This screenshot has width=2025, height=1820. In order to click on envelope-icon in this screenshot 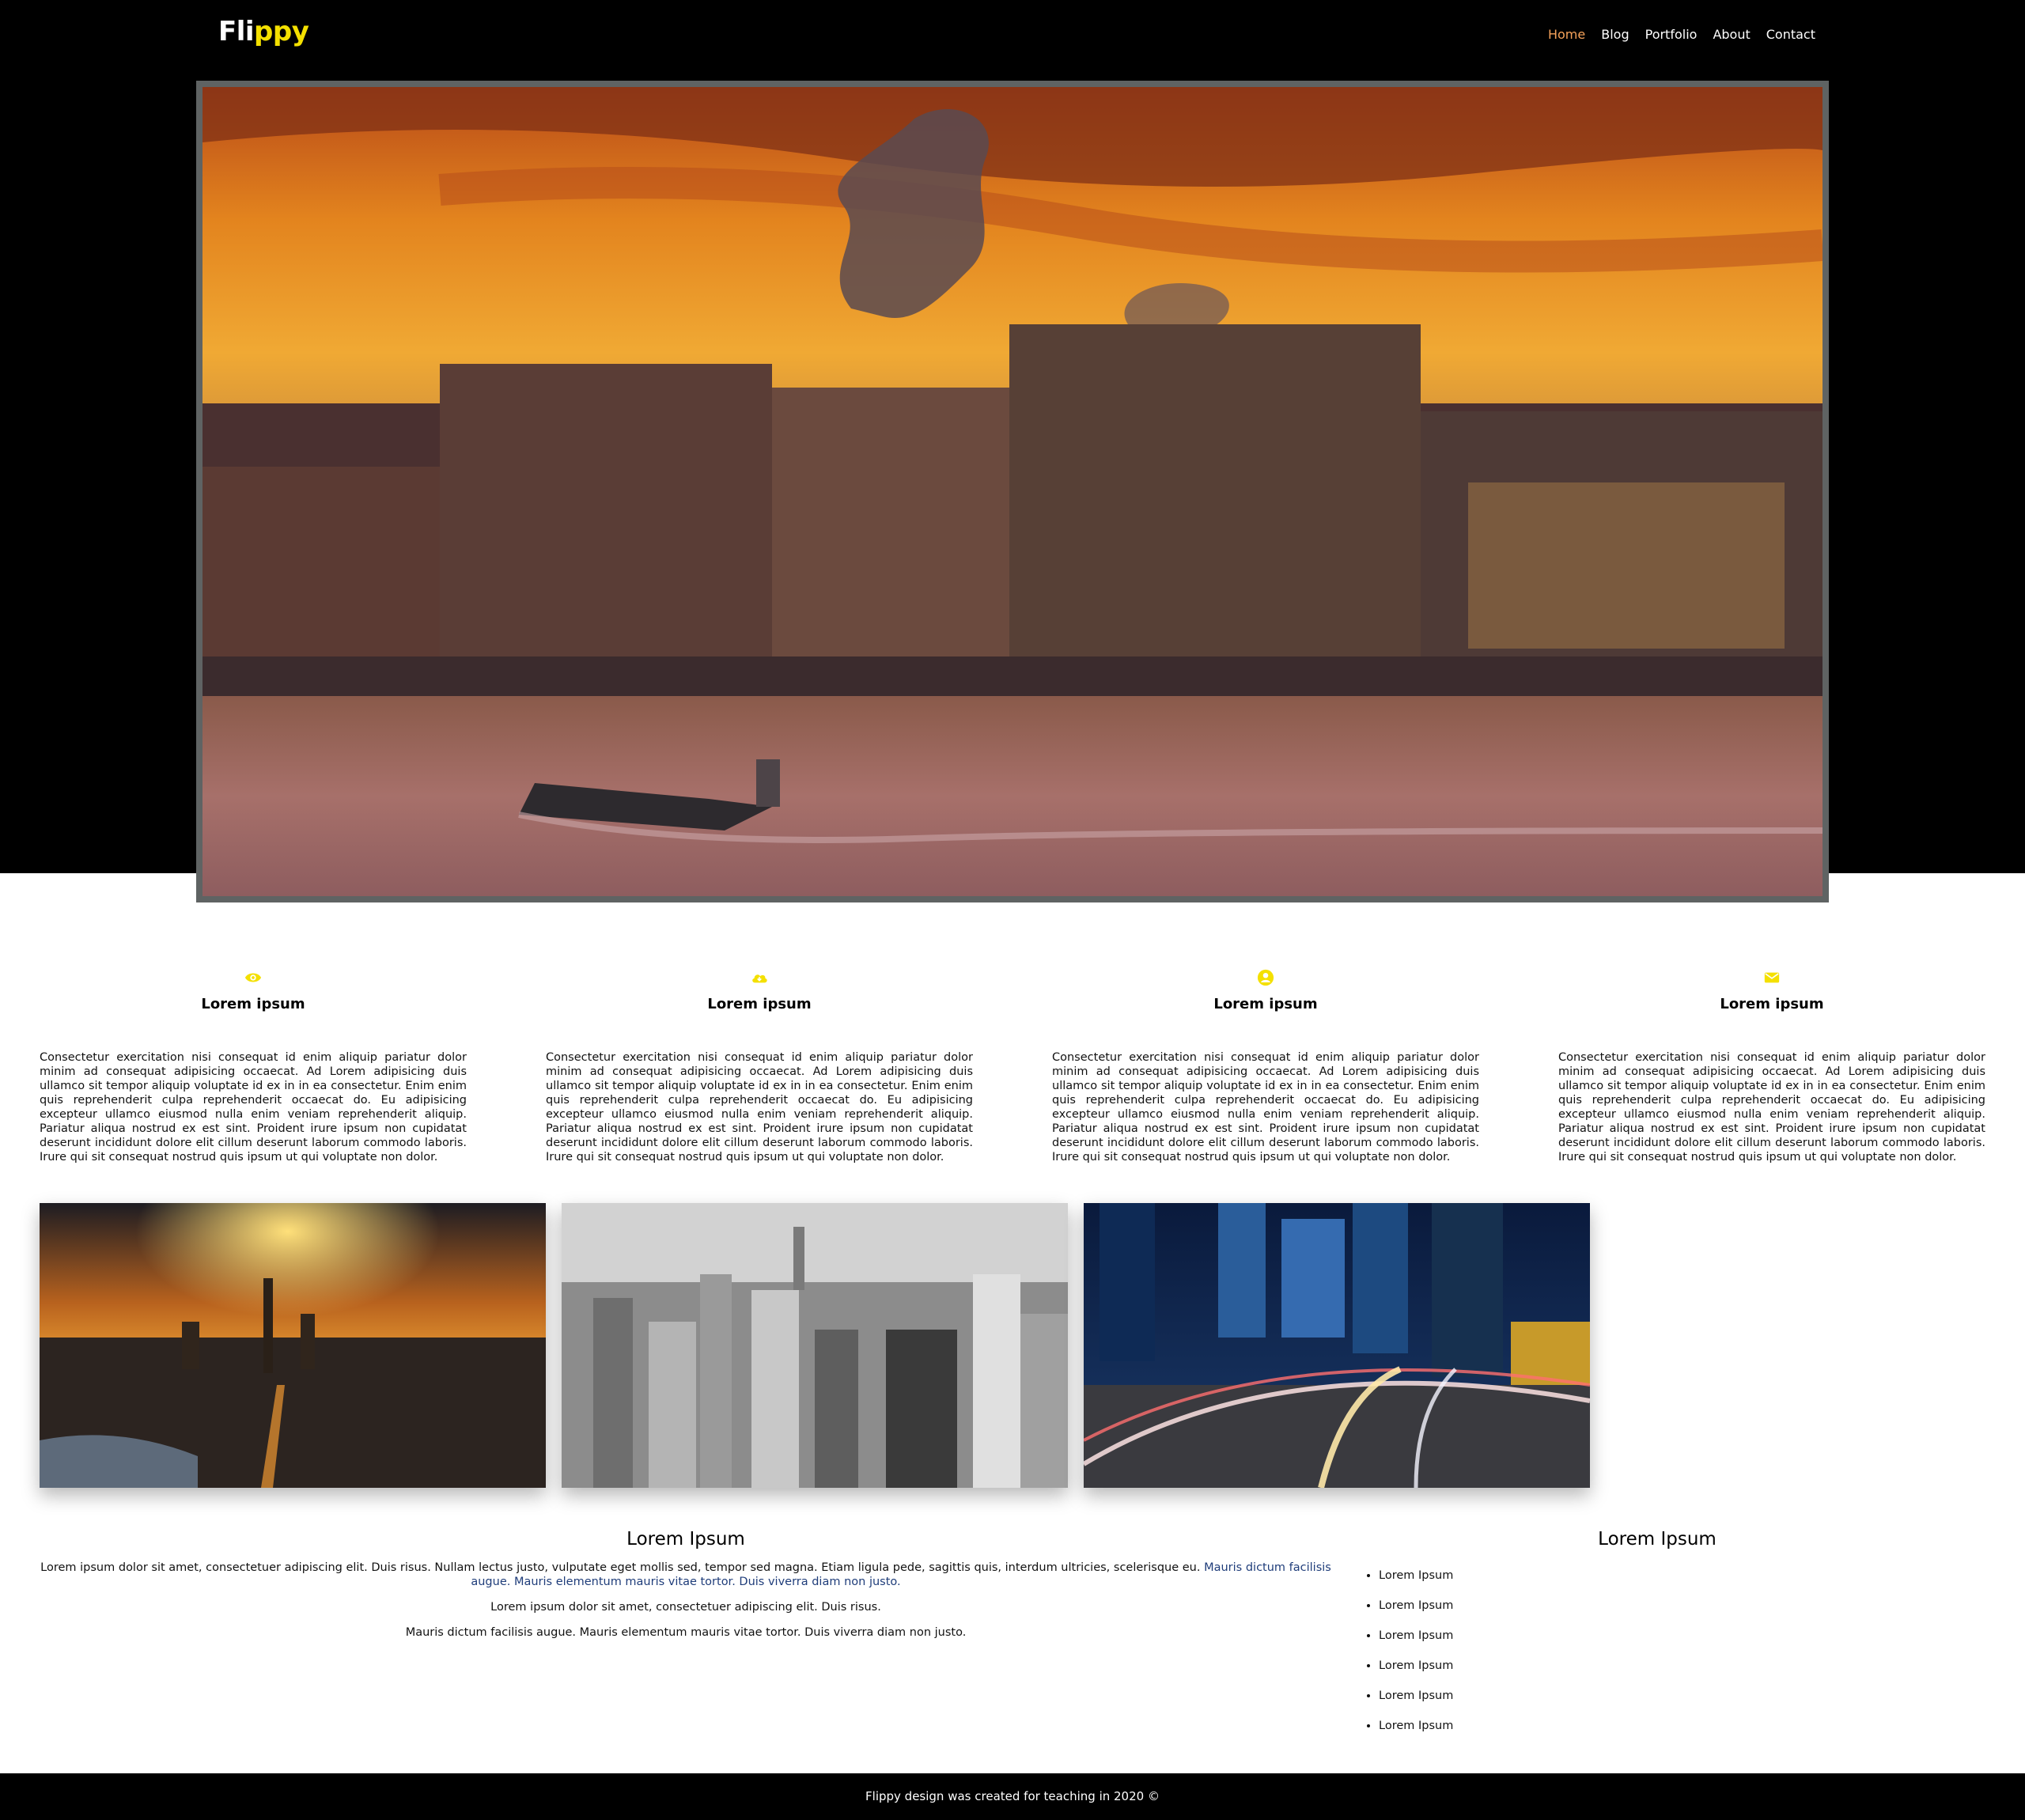, I will do `click(1772, 977)`.